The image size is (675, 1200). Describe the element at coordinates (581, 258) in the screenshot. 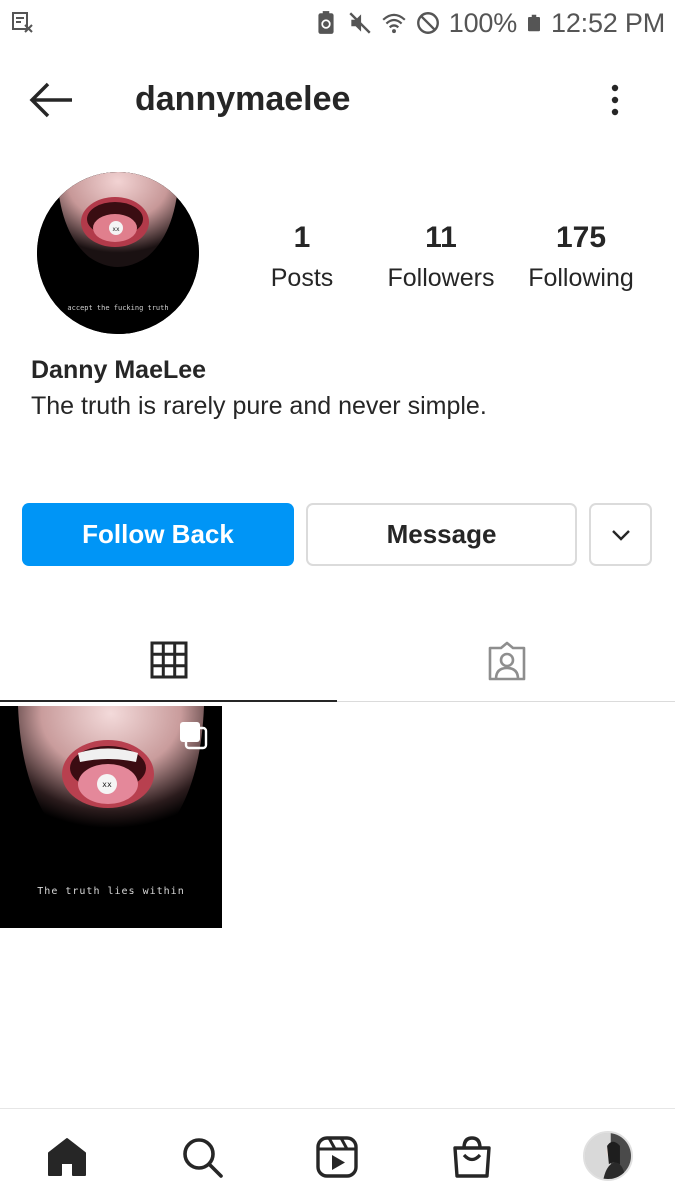

I see `following-count: 175 Following` at that location.